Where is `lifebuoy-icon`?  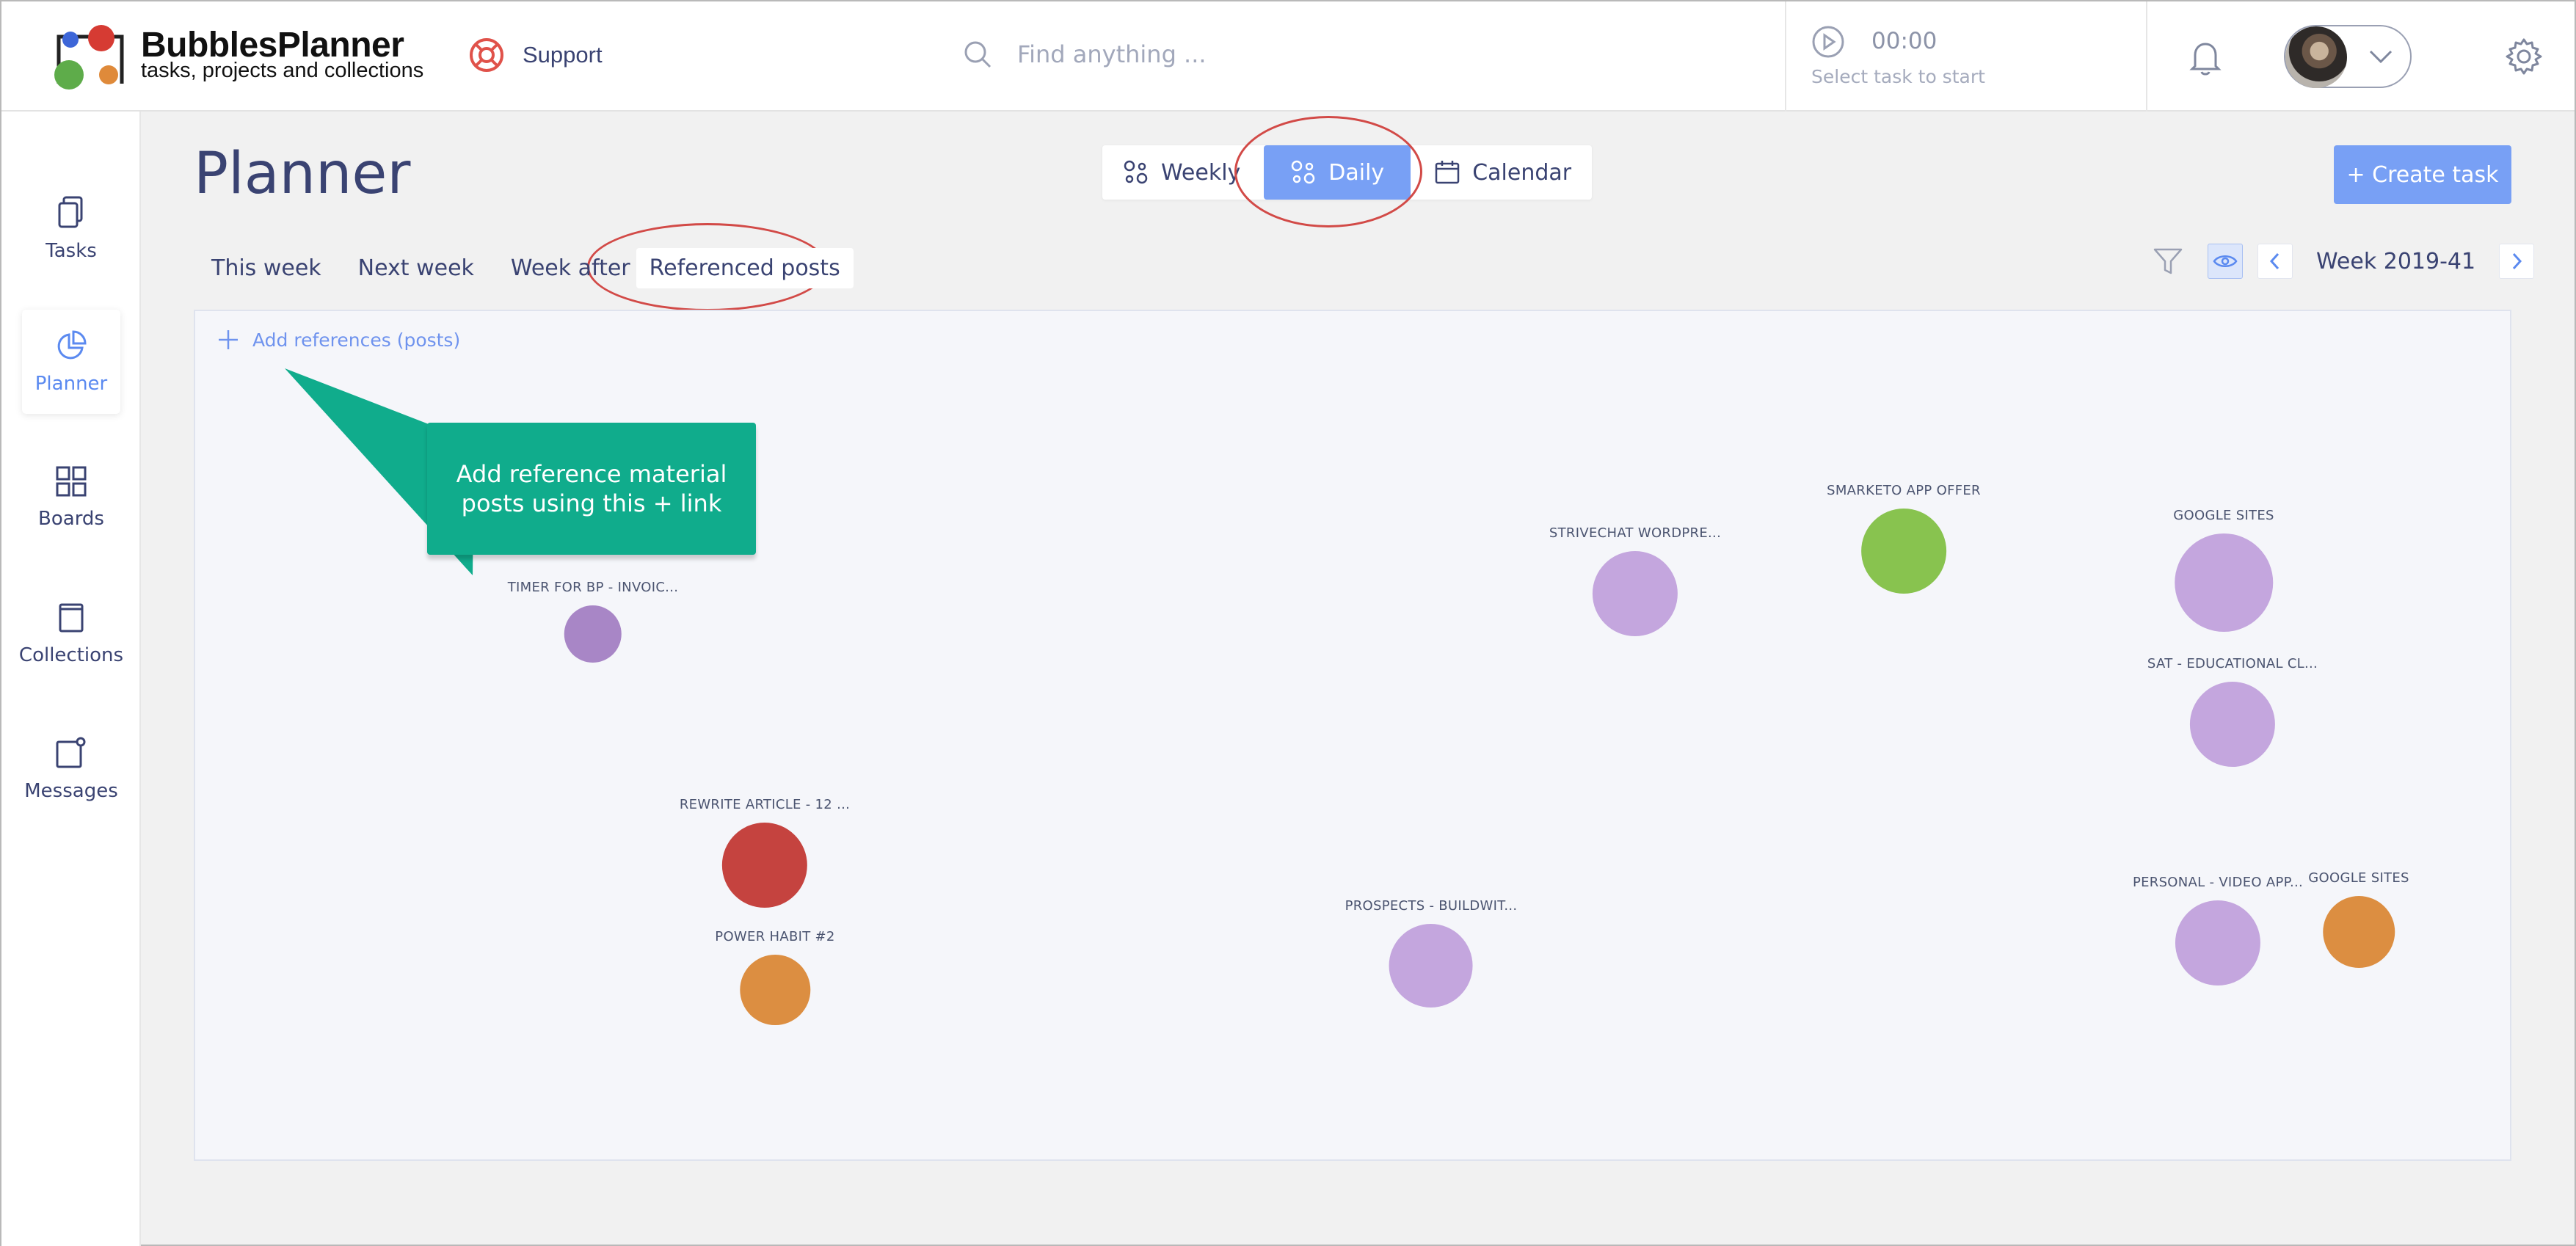
lifebuoy-icon is located at coordinates (486, 55).